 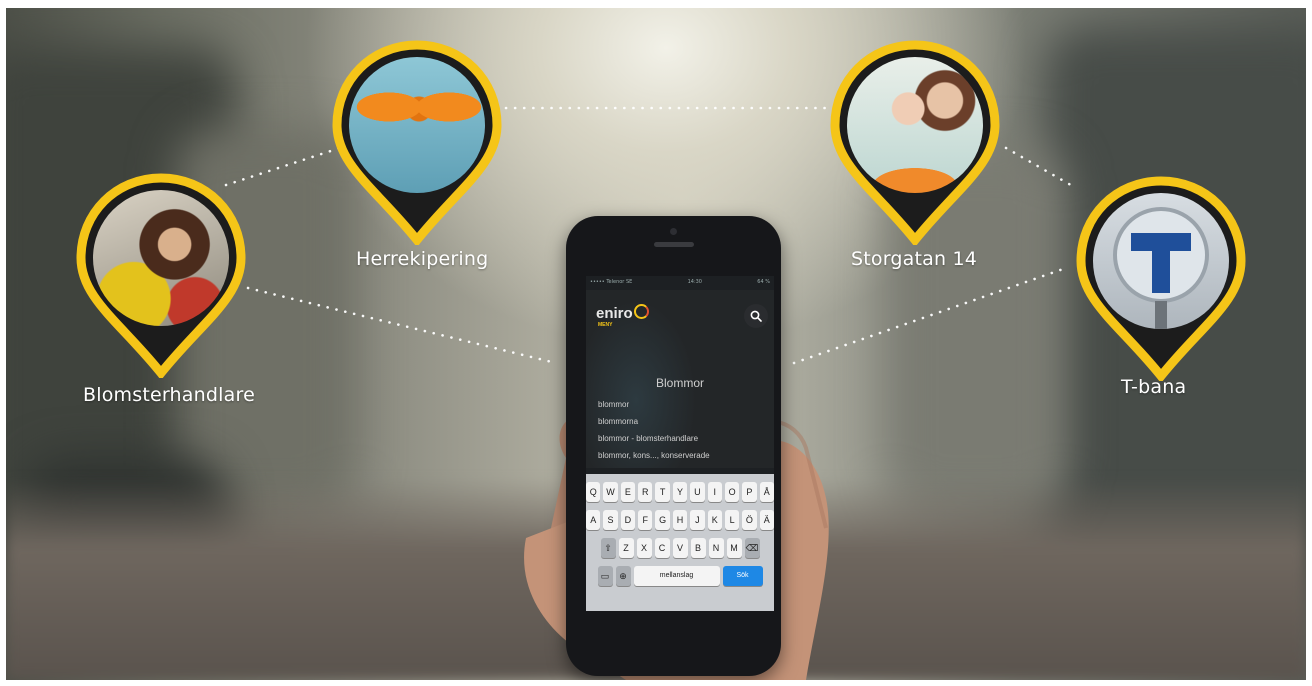 What do you see at coordinates (915, 125) in the screenshot?
I see `family-photo-icon` at bounding box center [915, 125].